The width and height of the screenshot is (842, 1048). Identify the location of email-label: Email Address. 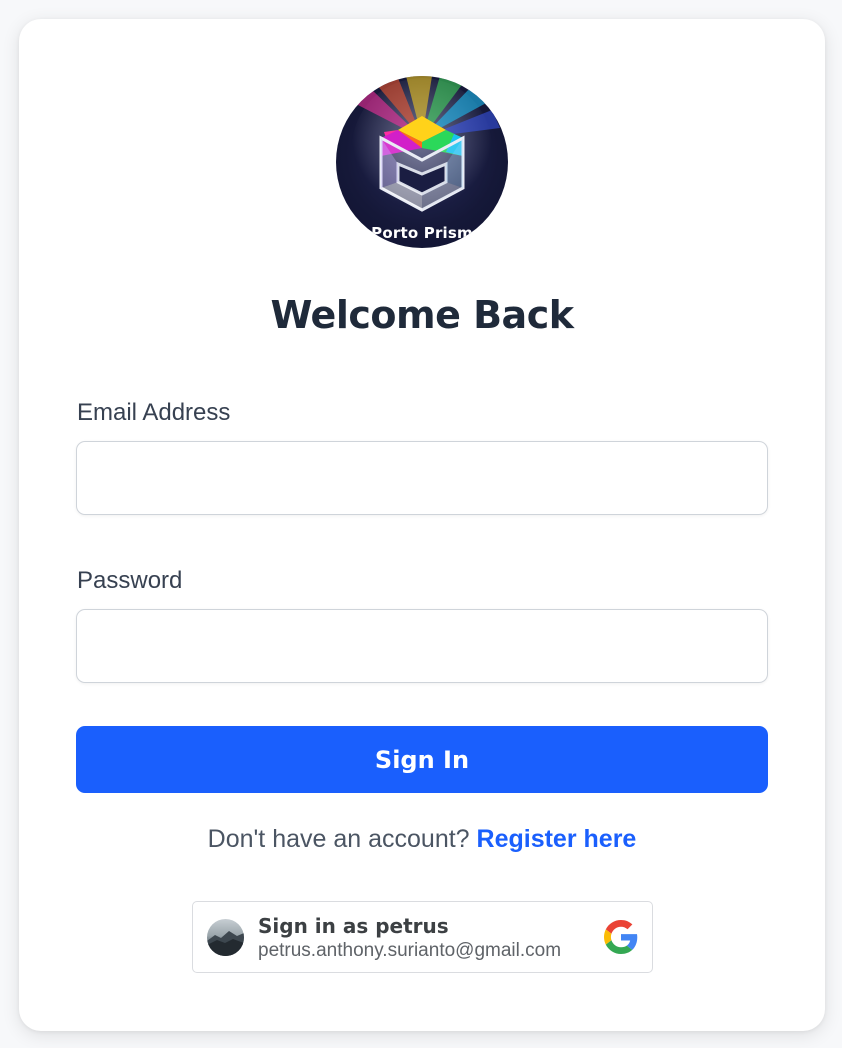
(154, 412).